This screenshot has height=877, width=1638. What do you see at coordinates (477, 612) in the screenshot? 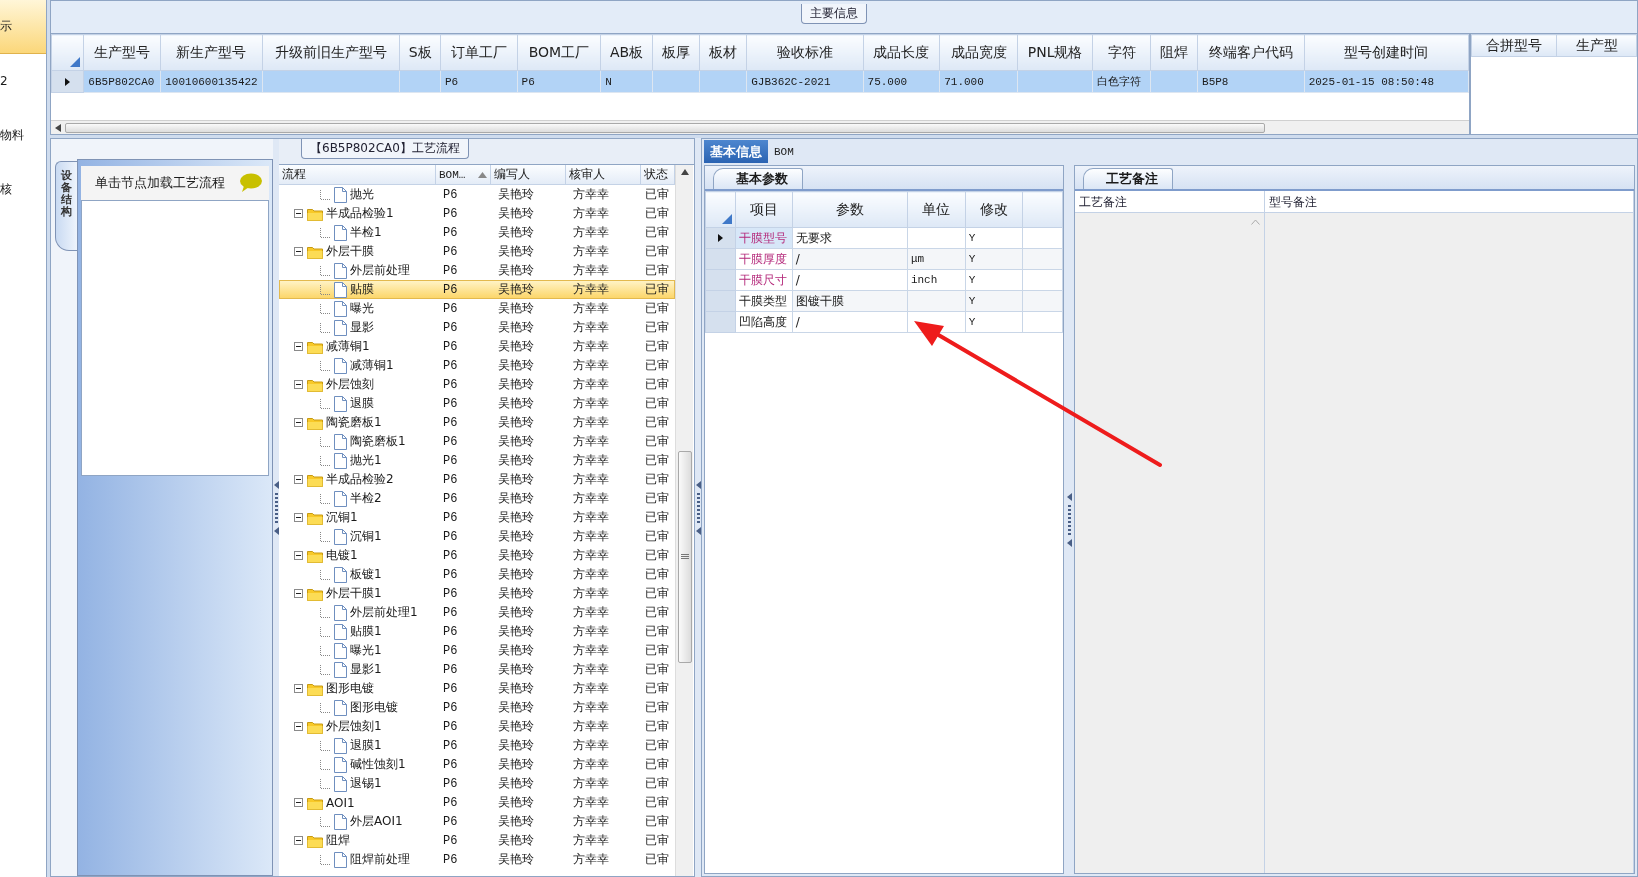
I see `tree-row: 外层前处理1 P6 吴艳玲 方幸幸 已审` at bounding box center [477, 612].